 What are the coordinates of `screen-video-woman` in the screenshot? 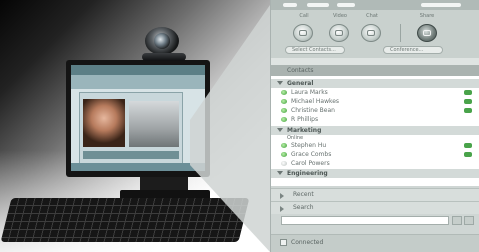 It's located at (104, 123).